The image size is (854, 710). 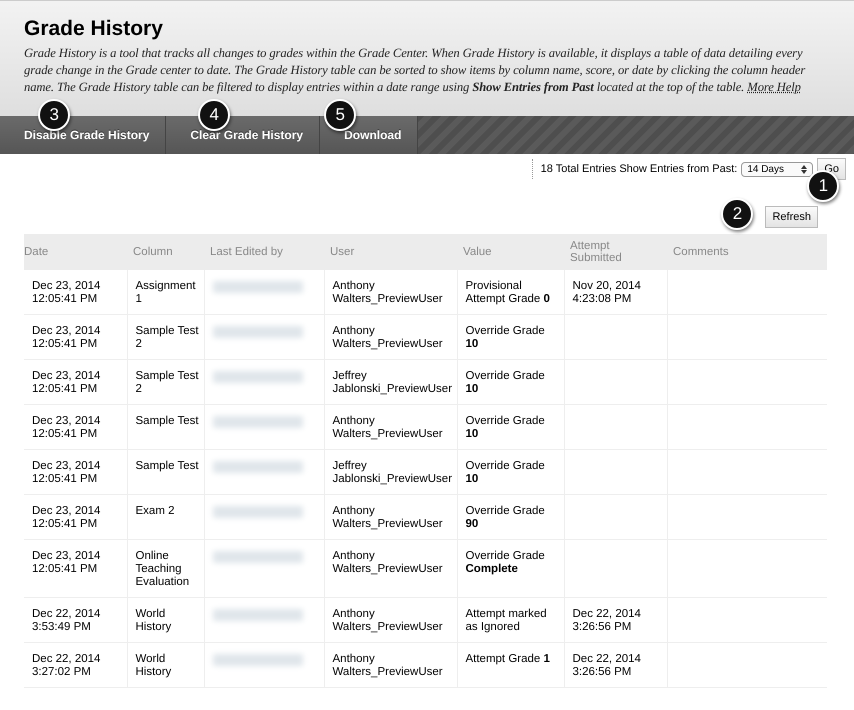 What do you see at coordinates (791, 217) in the screenshot?
I see `refresh-button: Refresh` at bounding box center [791, 217].